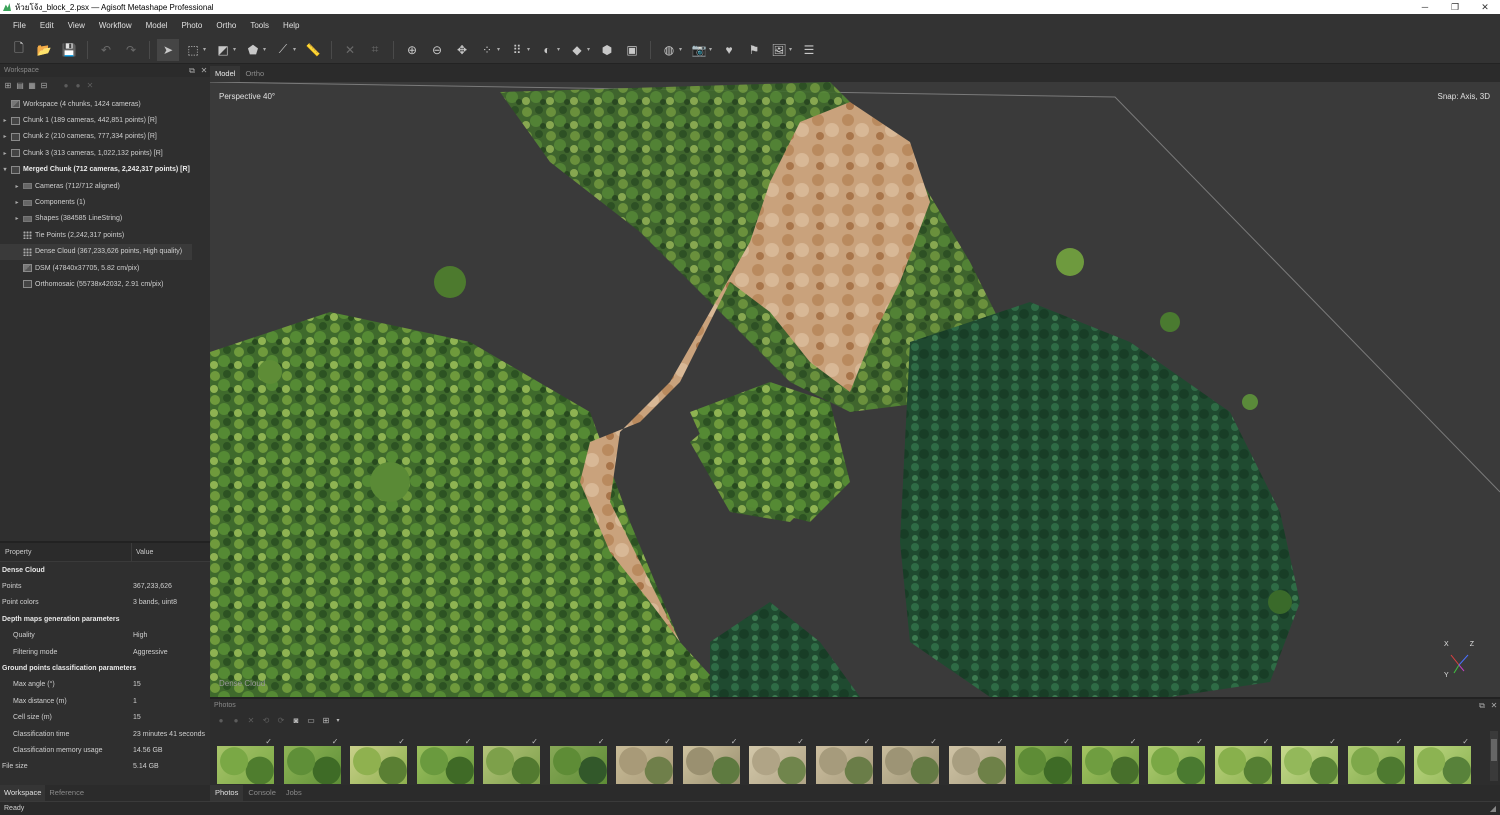  Describe the element at coordinates (254, 74) in the screenshot. I see `tab-ortho: Ortho` at that location.